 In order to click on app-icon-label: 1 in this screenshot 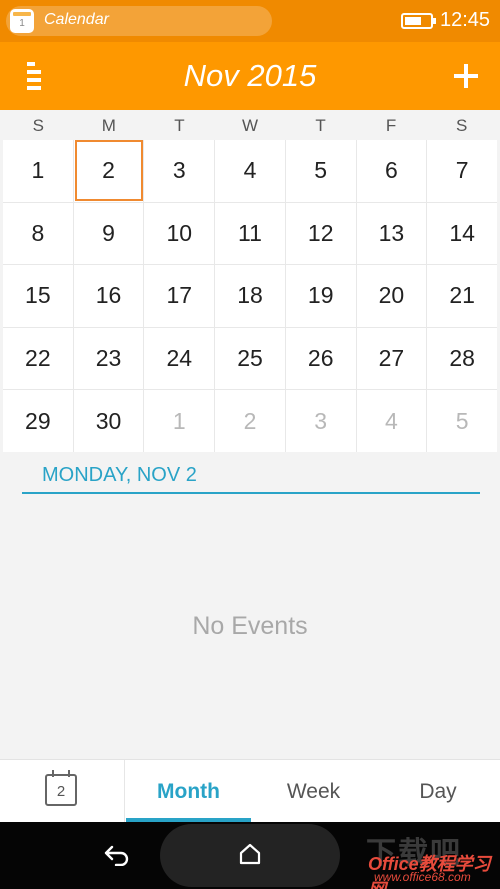, I will do `click(22, 23)`.